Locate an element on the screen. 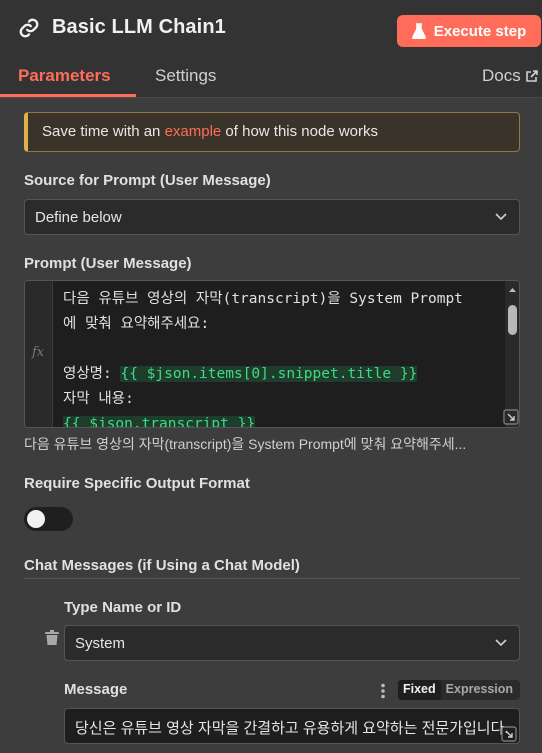  tab-bar: Parameters Settings Docs is located at coordinates (271, 79).